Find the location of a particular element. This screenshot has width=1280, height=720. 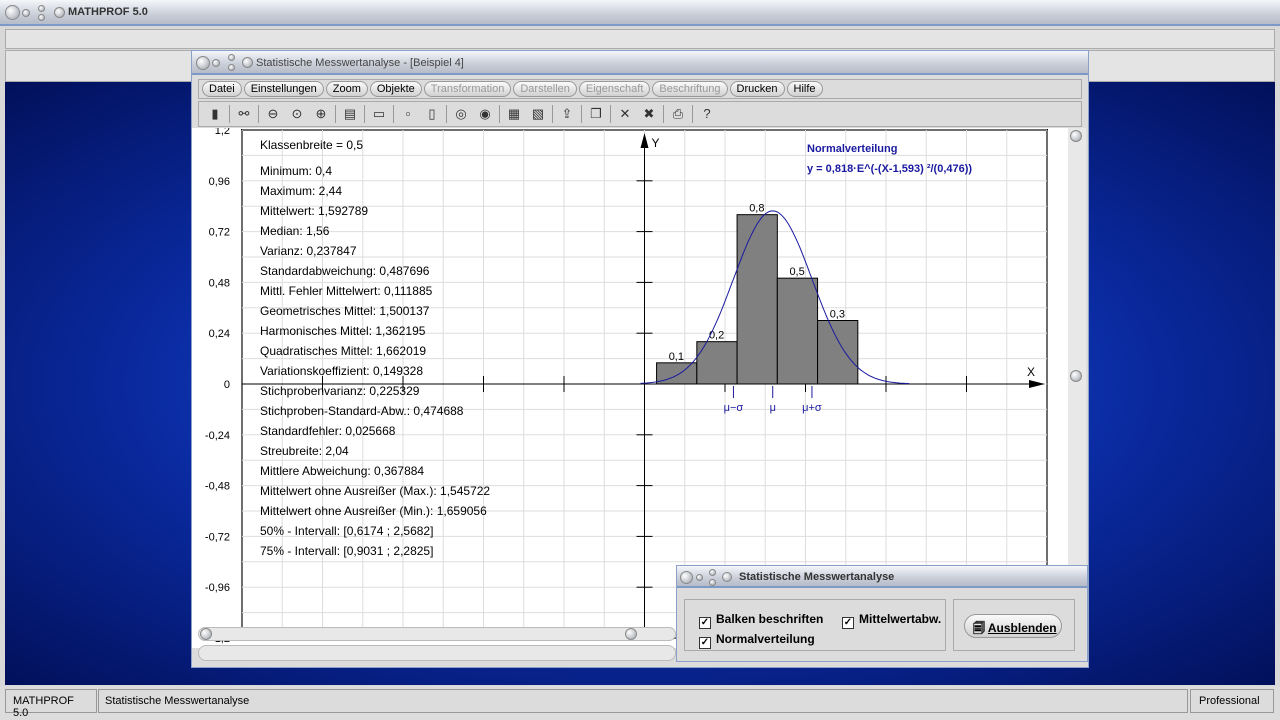

y-tick-label: 0,96 is located at coordinates (219, 182).